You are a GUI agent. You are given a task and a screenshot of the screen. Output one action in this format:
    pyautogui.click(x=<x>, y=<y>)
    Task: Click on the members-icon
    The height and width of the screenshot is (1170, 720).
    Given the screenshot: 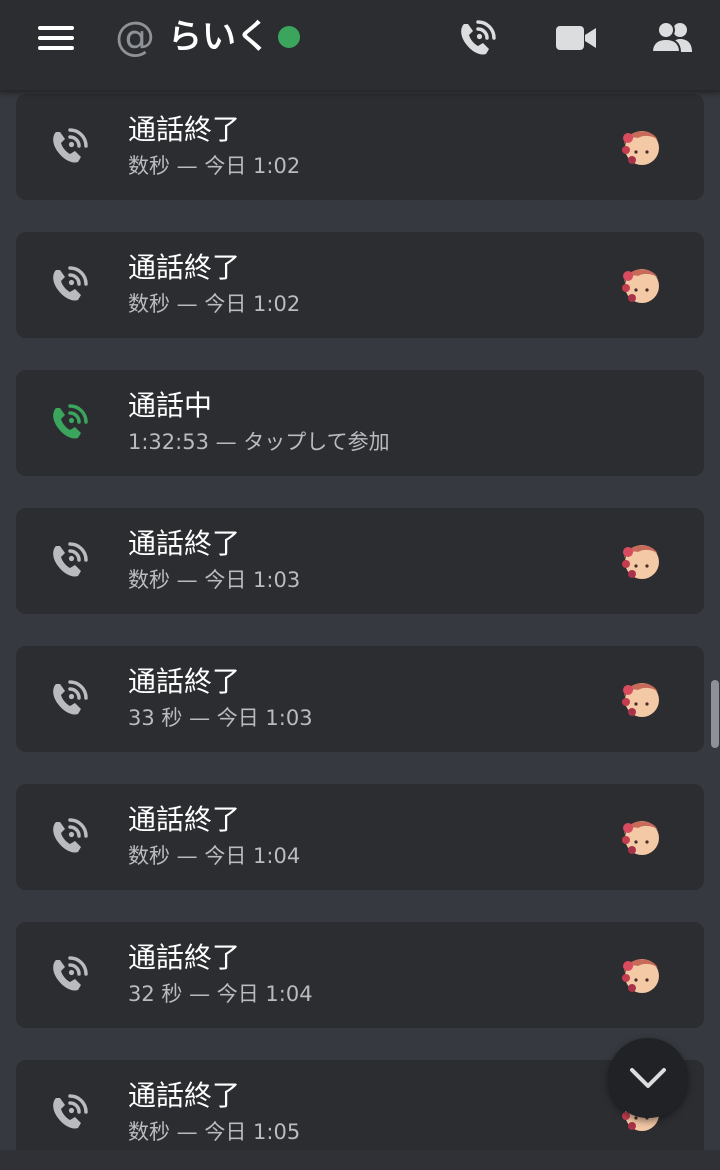 What is the action you would take?
    pyautogui.click(x=672, y=38)
    